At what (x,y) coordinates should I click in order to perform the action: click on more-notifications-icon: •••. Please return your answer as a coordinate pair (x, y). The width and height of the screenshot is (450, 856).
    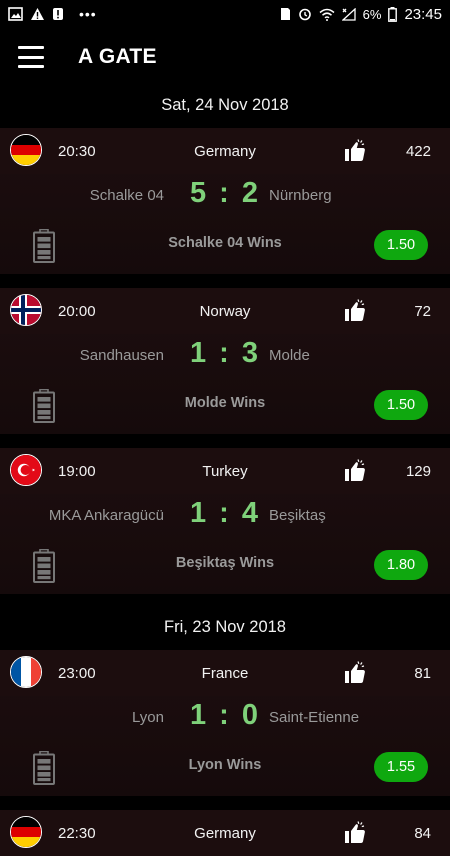
    Looking at the image, I should click on (88, 14).